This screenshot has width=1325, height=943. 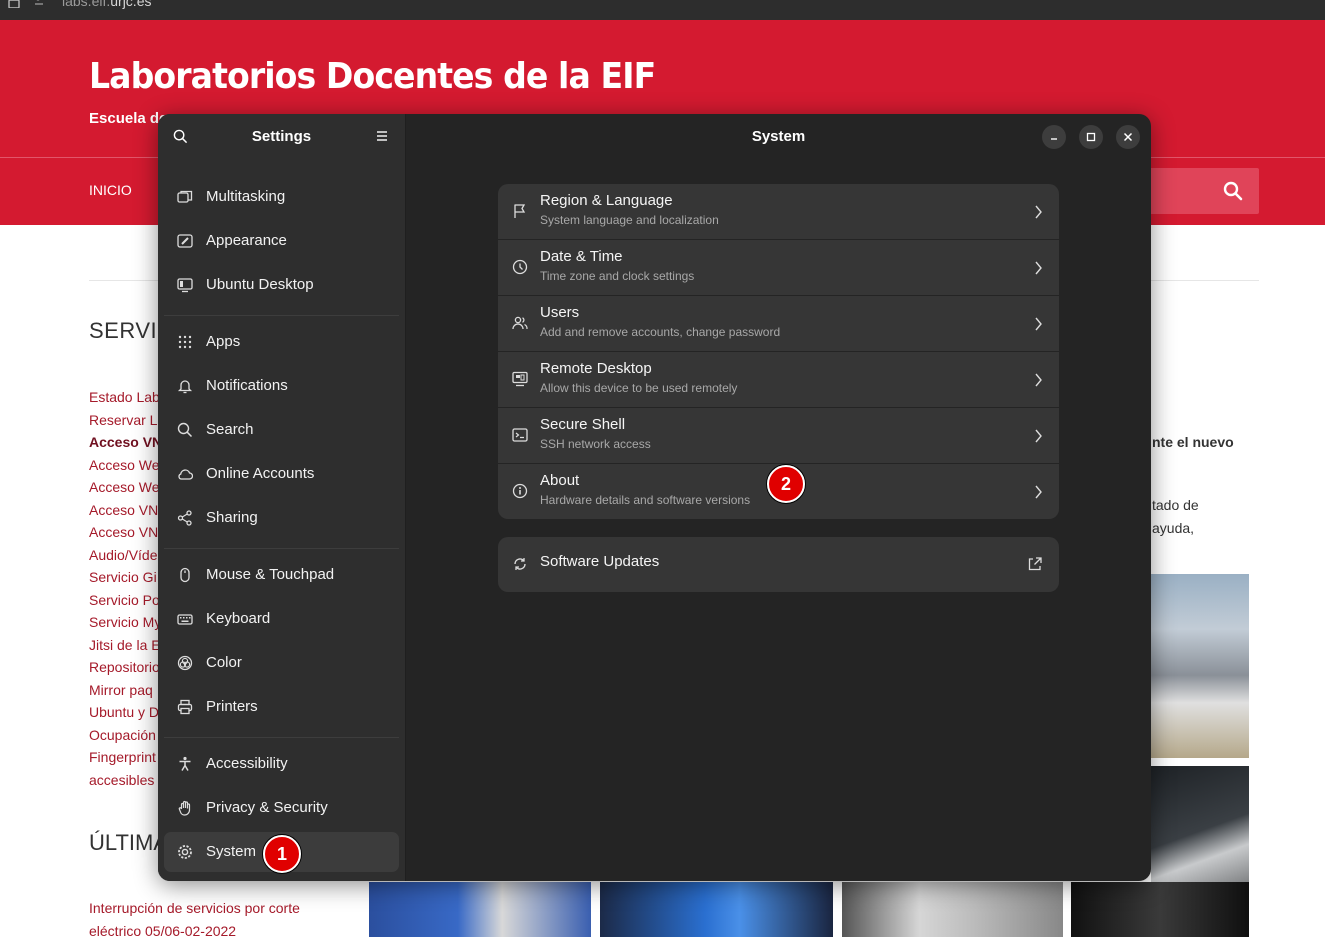 I want to click on info-icon, so click(x=520, y=491).